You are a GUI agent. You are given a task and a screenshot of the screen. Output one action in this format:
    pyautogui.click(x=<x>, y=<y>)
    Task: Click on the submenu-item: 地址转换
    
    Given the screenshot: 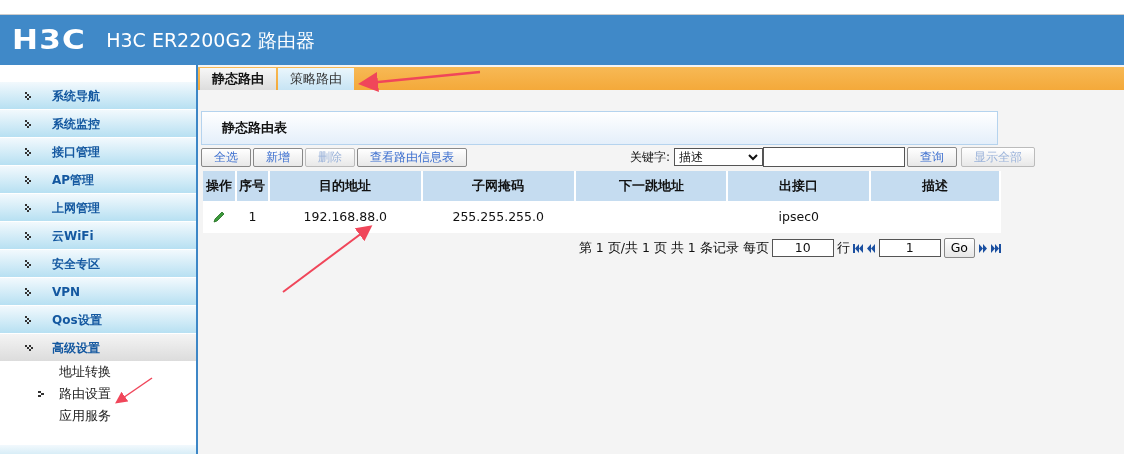 What is the action you would take?
    pyautogui.click(x=85, y=372)
    